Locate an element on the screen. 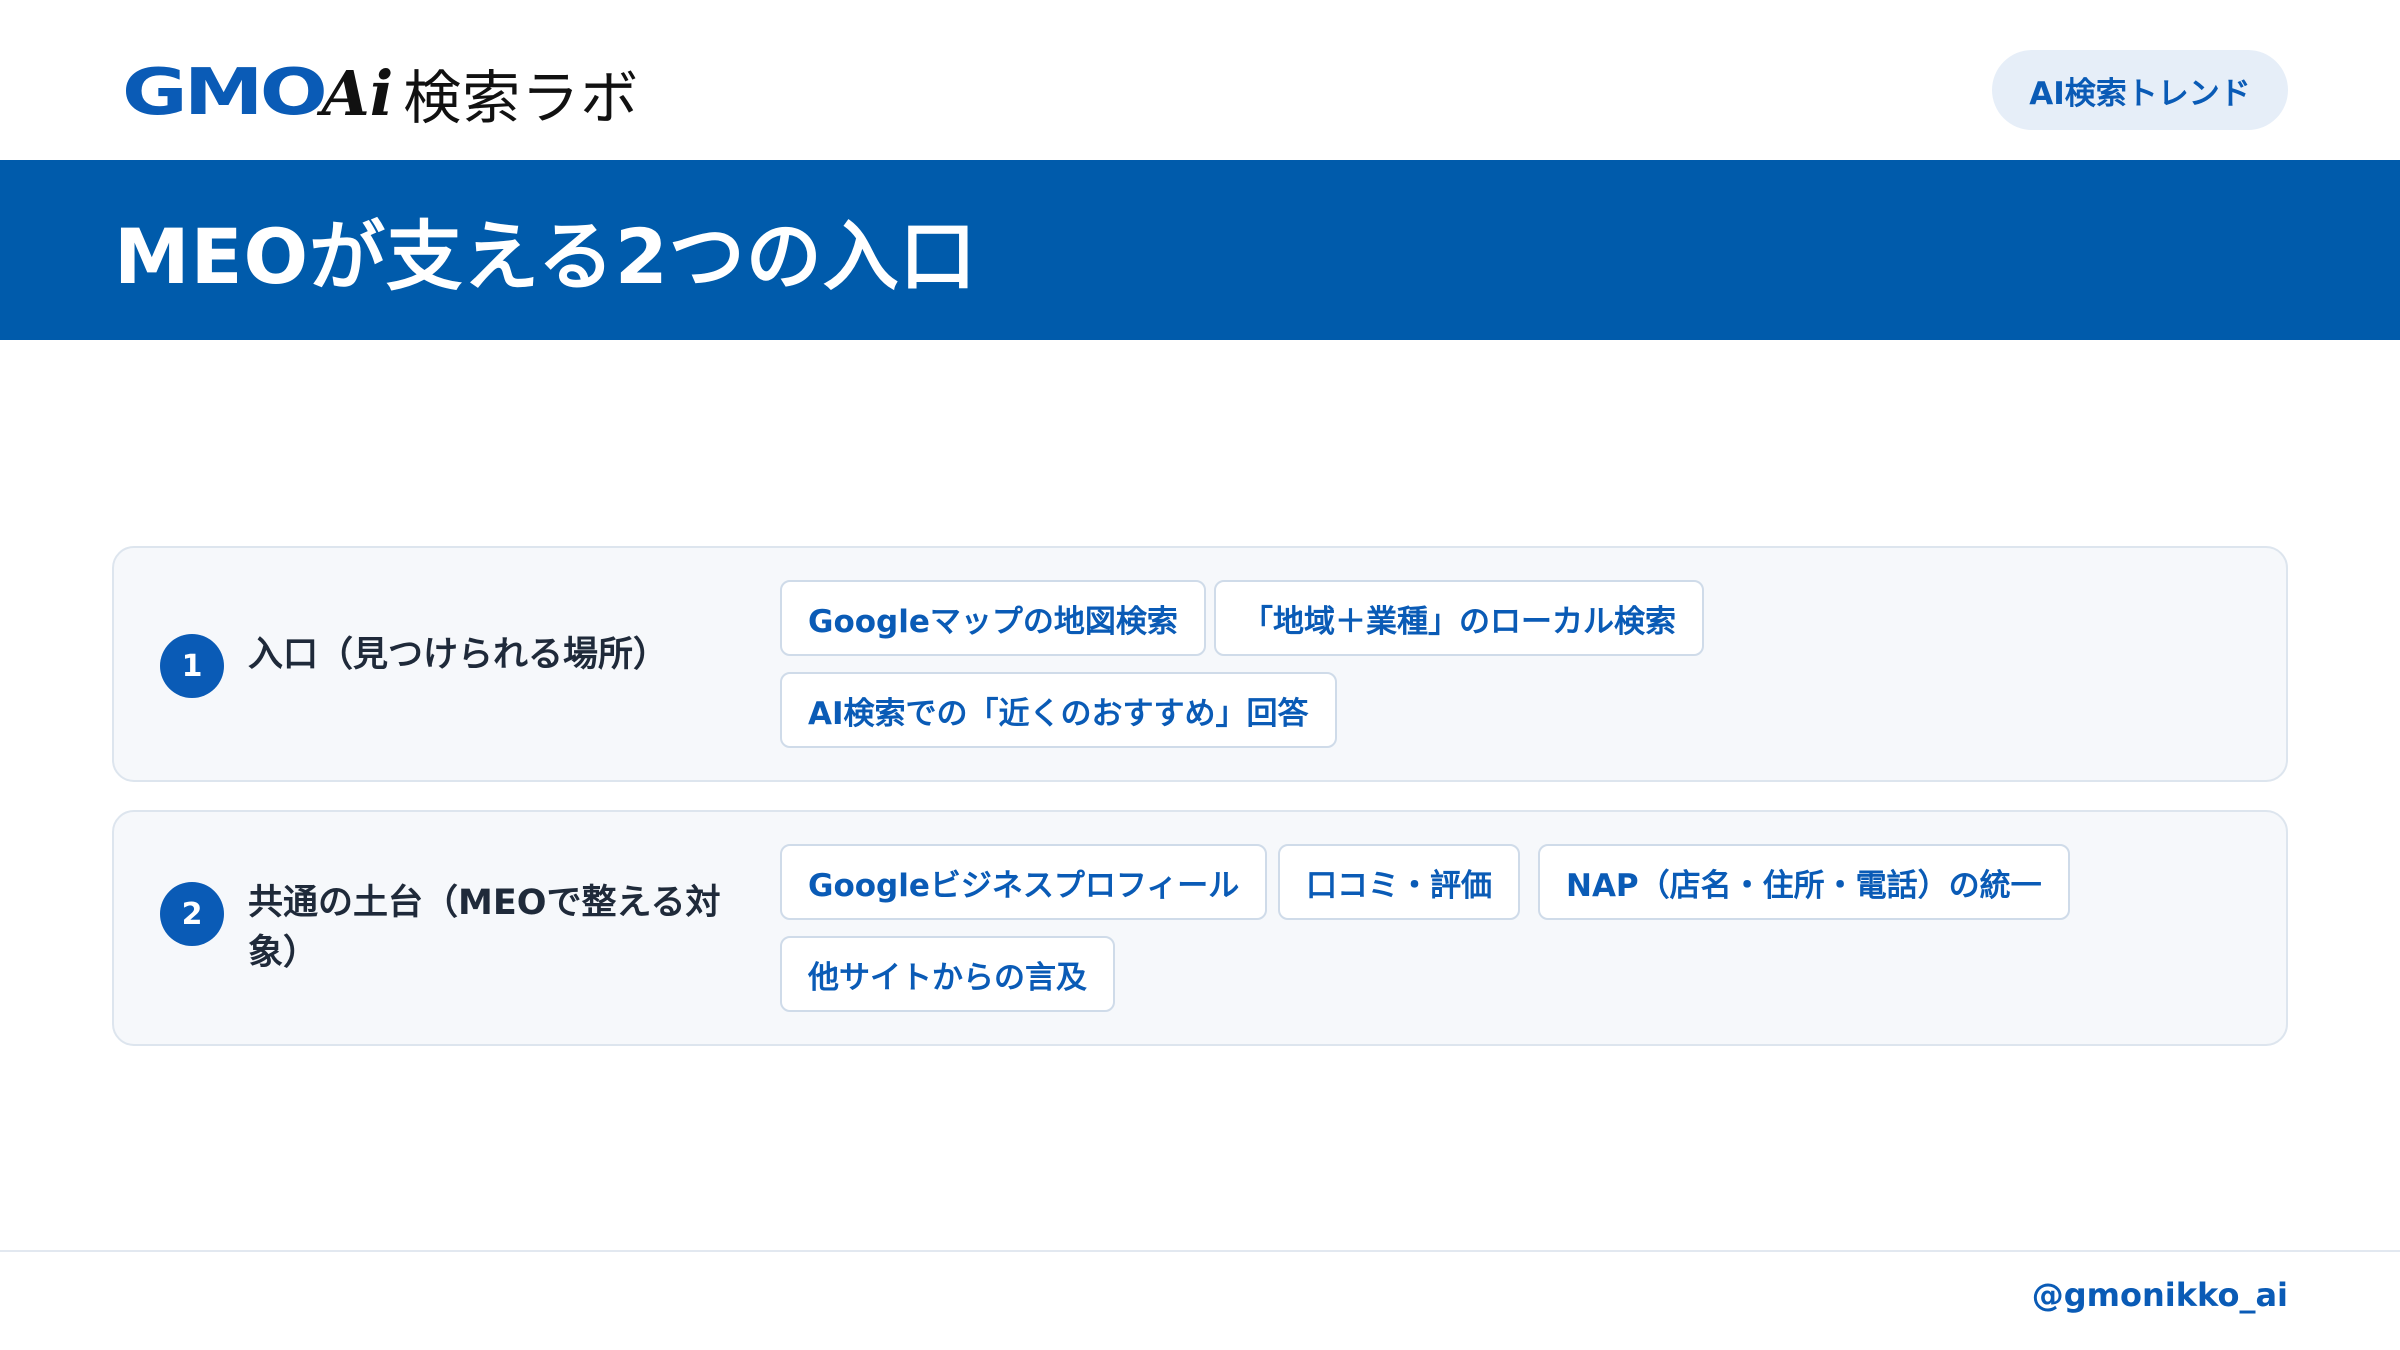 This screenshot has height=1350, width=2400. chip-mentions: 他サイトからの言及 is located at coordinates (947, 974).